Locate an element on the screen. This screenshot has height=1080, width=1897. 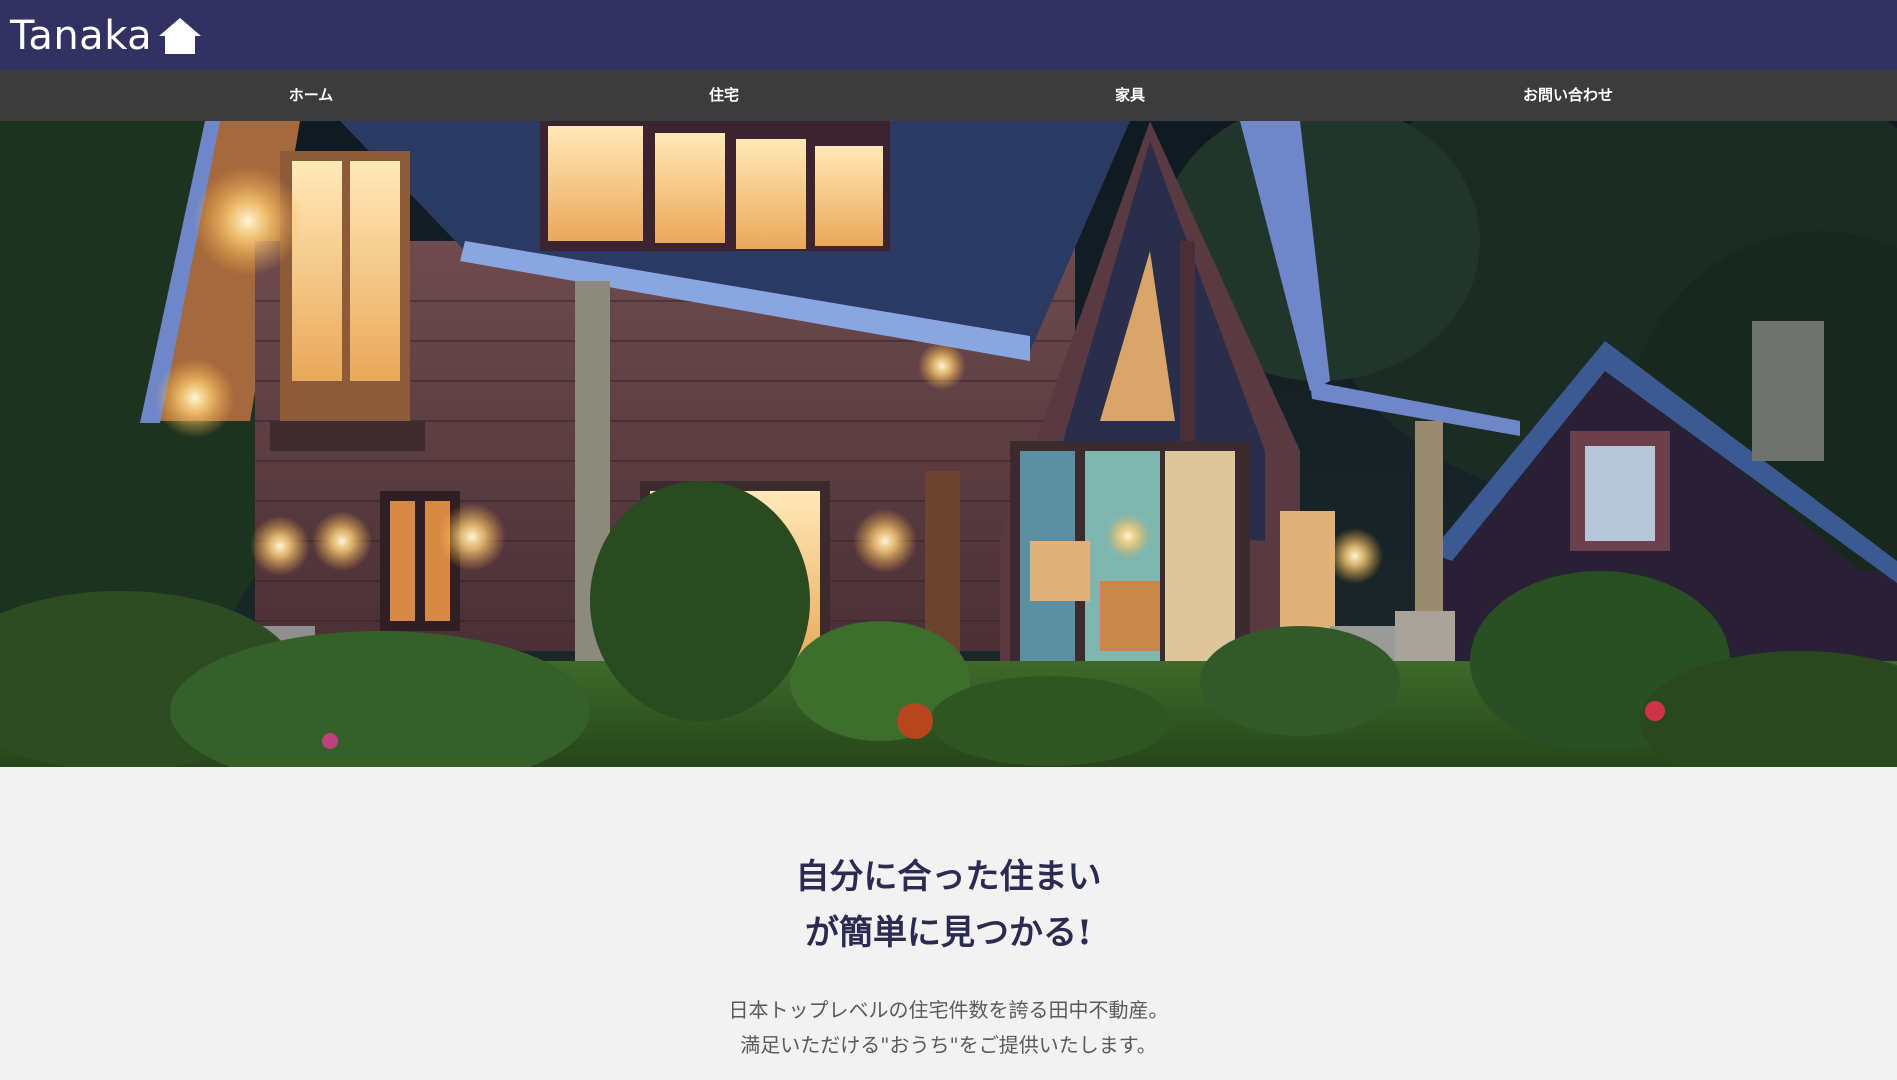
lead-line-2: 満足いただける"おうち"をご提供いたします。 is located at coordinates (948, 1045).